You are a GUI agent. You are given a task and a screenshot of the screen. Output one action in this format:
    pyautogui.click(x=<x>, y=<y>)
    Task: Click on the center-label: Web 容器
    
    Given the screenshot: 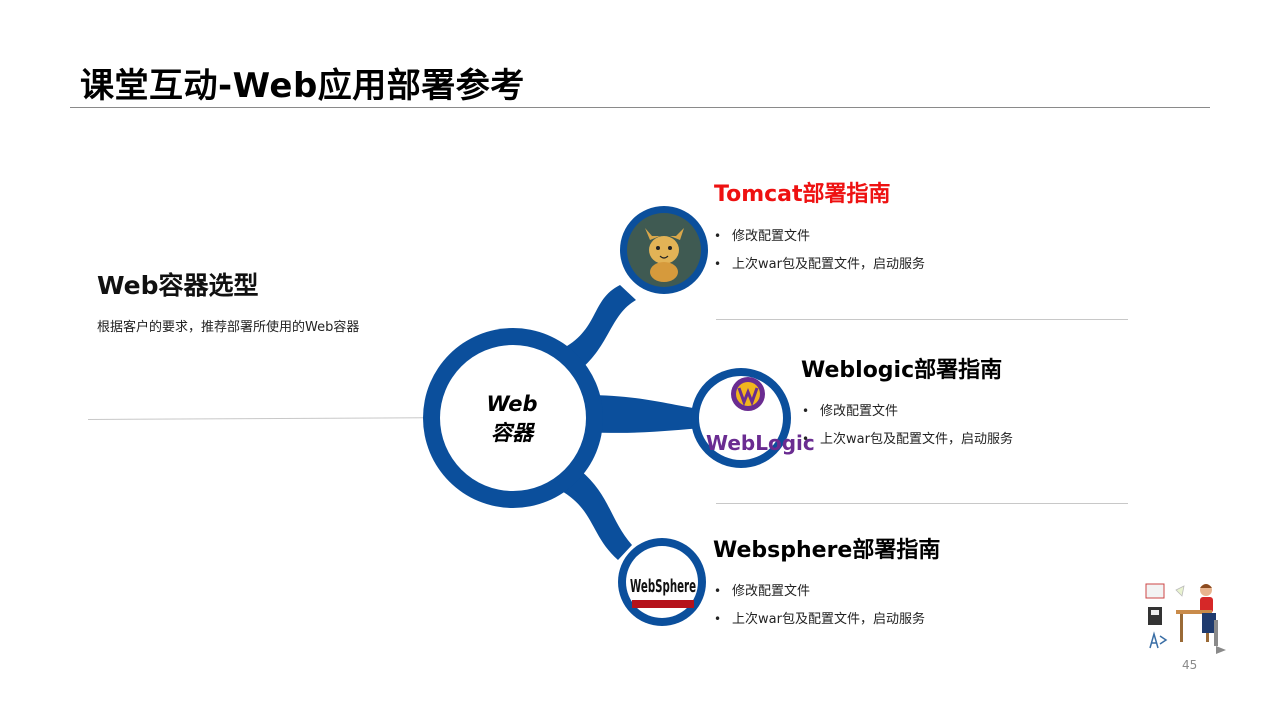 What is the action you would take?
    pyautogui.click(x=512, y=419)
    